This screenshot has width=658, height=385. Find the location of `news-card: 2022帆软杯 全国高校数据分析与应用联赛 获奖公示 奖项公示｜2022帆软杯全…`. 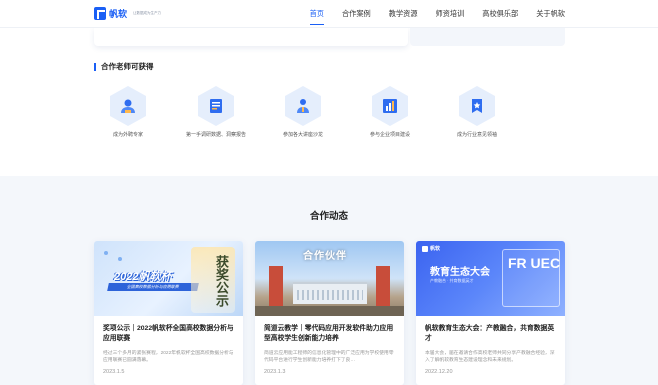

news-card: 2022帆软杯 全国高校数据分析与应用联赛 获奖公示 奖项公示｜2022帆软杯全… is located at coordinates (168, 313).